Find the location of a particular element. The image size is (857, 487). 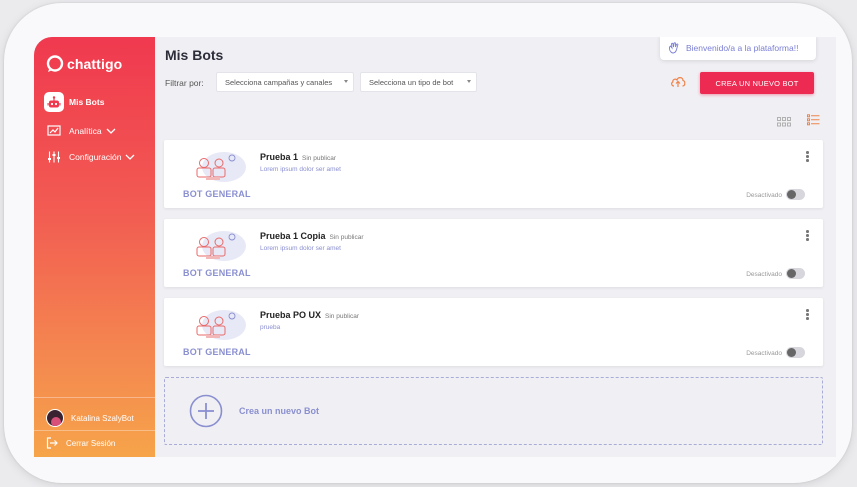

filter-label: Filtrar por: is located at coordinates (184, 83).